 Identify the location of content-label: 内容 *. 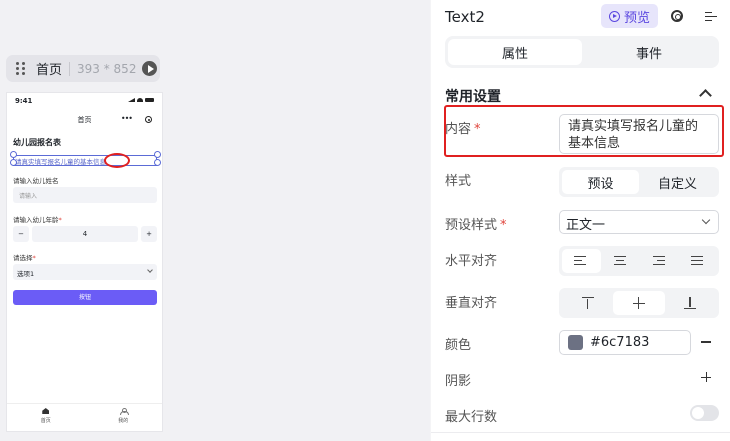
(463, 127).